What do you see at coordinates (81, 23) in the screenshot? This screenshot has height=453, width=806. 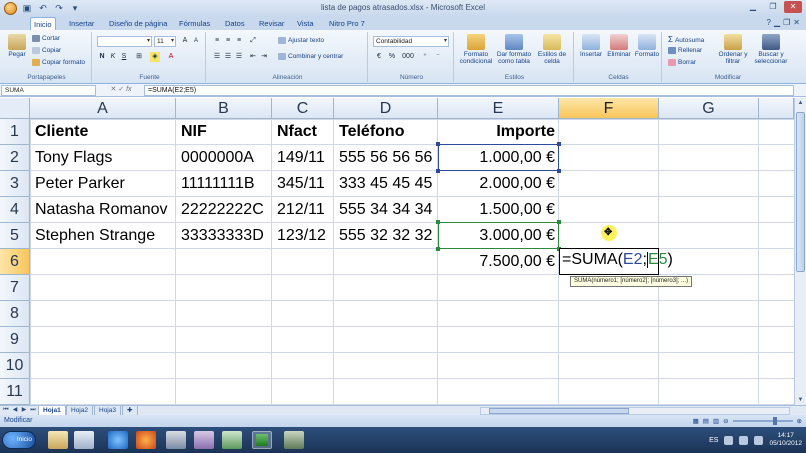 I see `tab-insertar: Insertar` at bounding box center [81, 23].